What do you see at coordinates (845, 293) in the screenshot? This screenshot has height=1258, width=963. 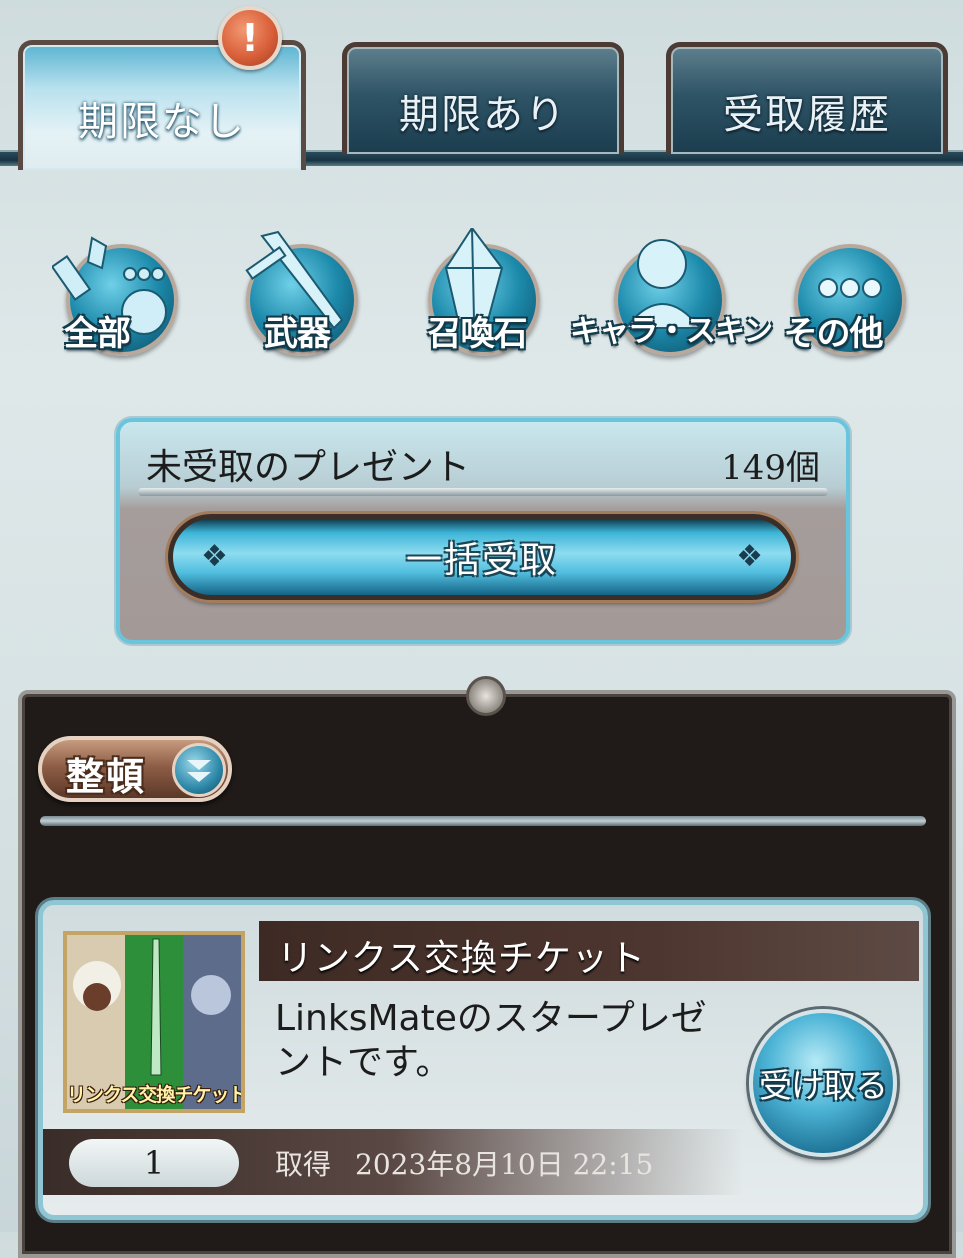 I see `category-other: その他` at bounding box center [845, 293].